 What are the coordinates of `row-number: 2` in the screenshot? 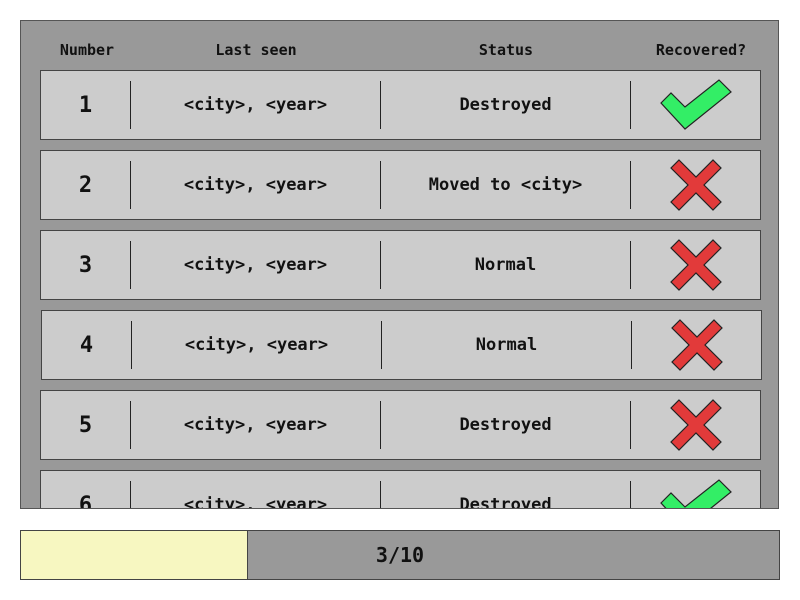 It's located at (85, 185).